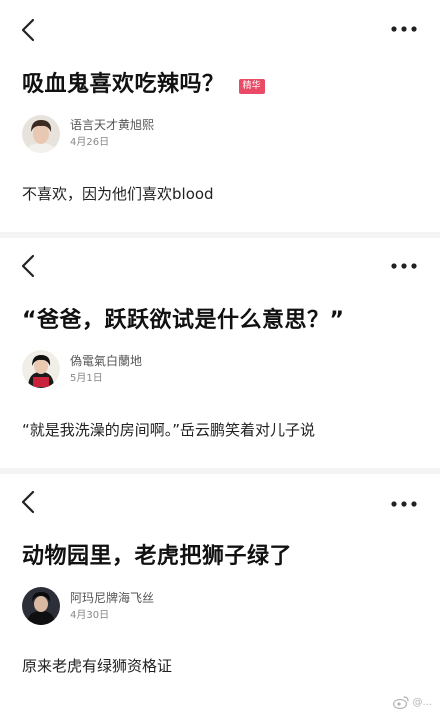 The width and height of the screenshot is (440, 714). I want to click on post-title-text: 吸血鬼喜欢吃辣吗？, so click(123, 84).